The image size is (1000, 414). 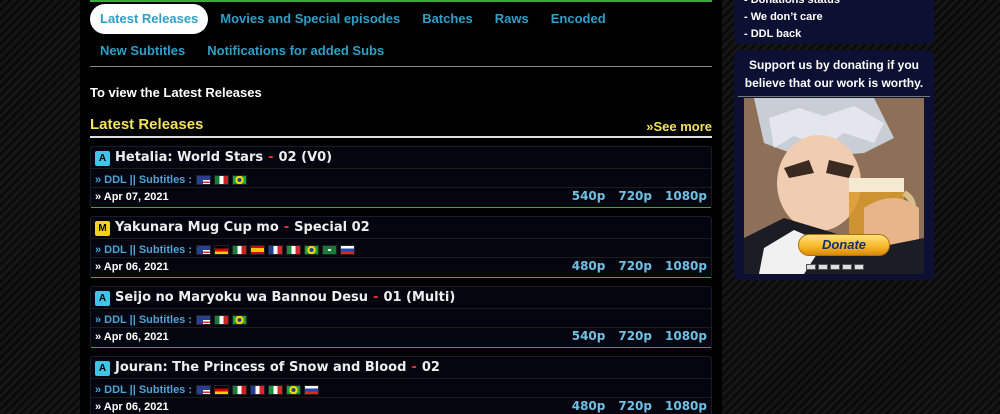 I want to click on section-header: Latest Releases »See more, so click(x=401, y=127).